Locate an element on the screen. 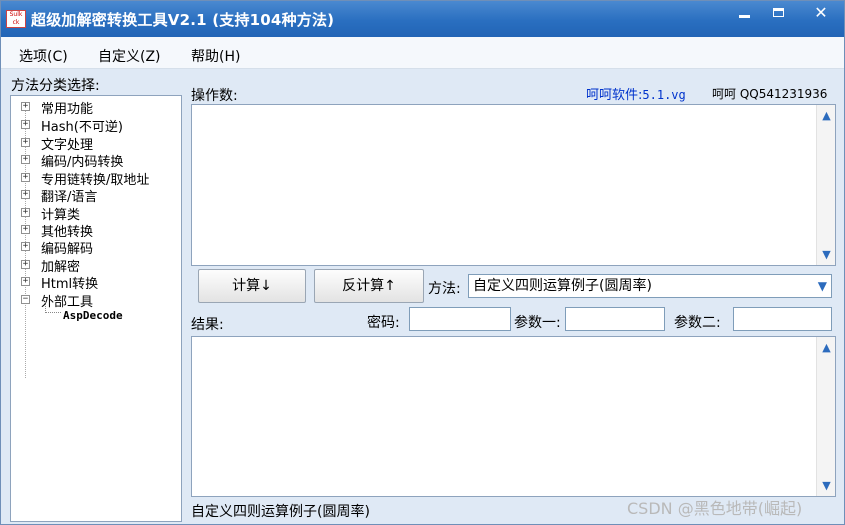 The height and width of the screenshot is (525, 845). brand-name: 呵呵软件: is located at coordinates (614, 95).